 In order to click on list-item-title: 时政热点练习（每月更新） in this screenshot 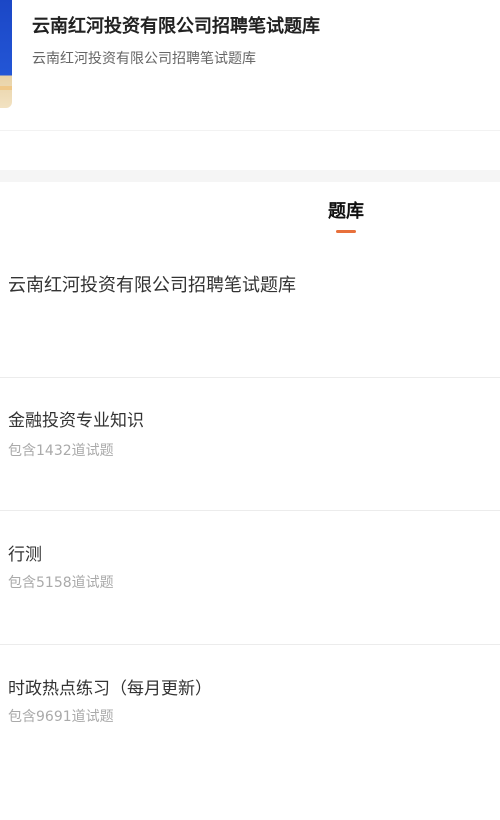, I will do `click(110, 689)`.